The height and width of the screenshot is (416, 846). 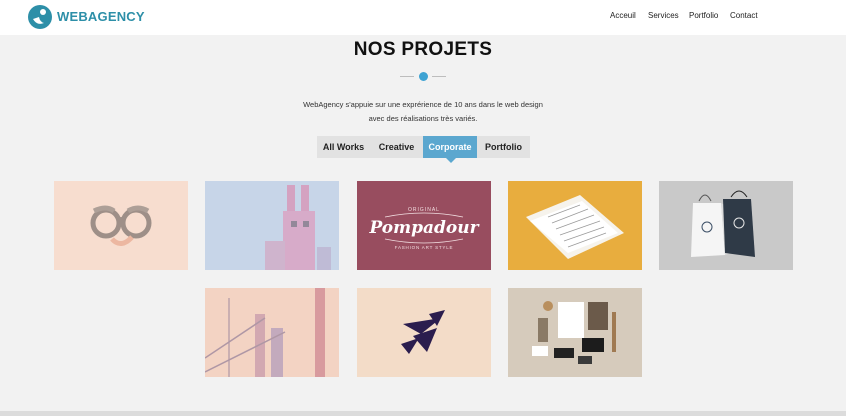 I want to click on portfolio-item-documents, so click(x=575, y=225).